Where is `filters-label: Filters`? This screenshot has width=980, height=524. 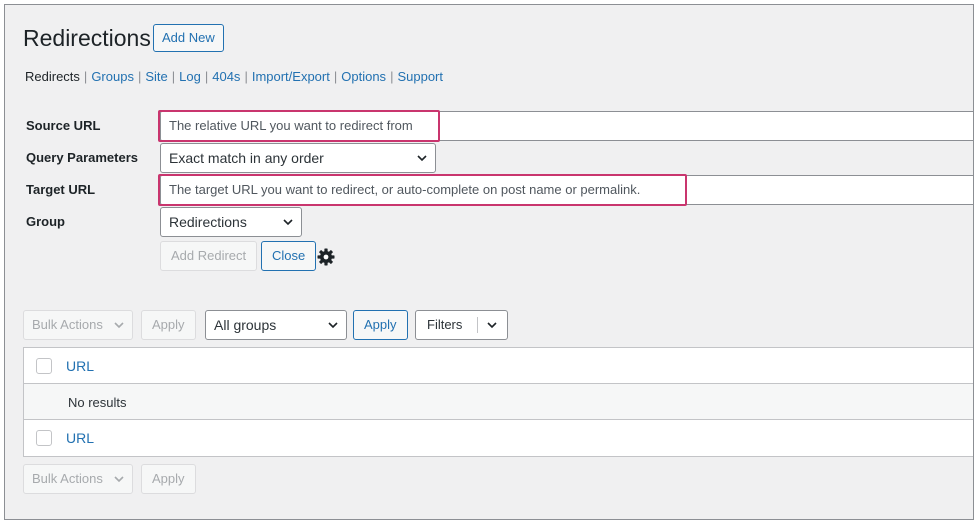
filters-label: Filters is located at coordinates (445, 324).